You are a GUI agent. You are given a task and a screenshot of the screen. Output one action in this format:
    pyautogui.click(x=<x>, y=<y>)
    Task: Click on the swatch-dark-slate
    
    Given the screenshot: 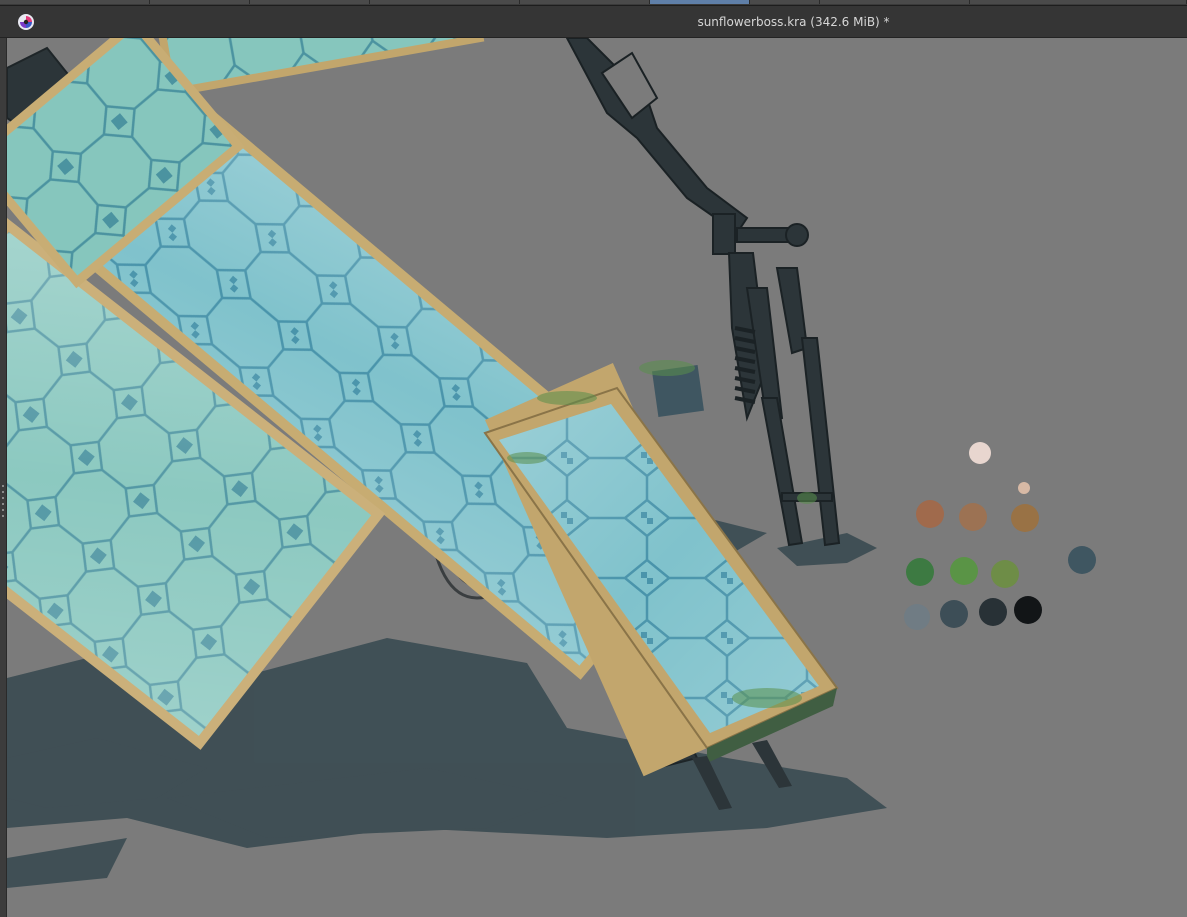 What is the action you would take?
    pyautogui.click(x=954, y=614)
    